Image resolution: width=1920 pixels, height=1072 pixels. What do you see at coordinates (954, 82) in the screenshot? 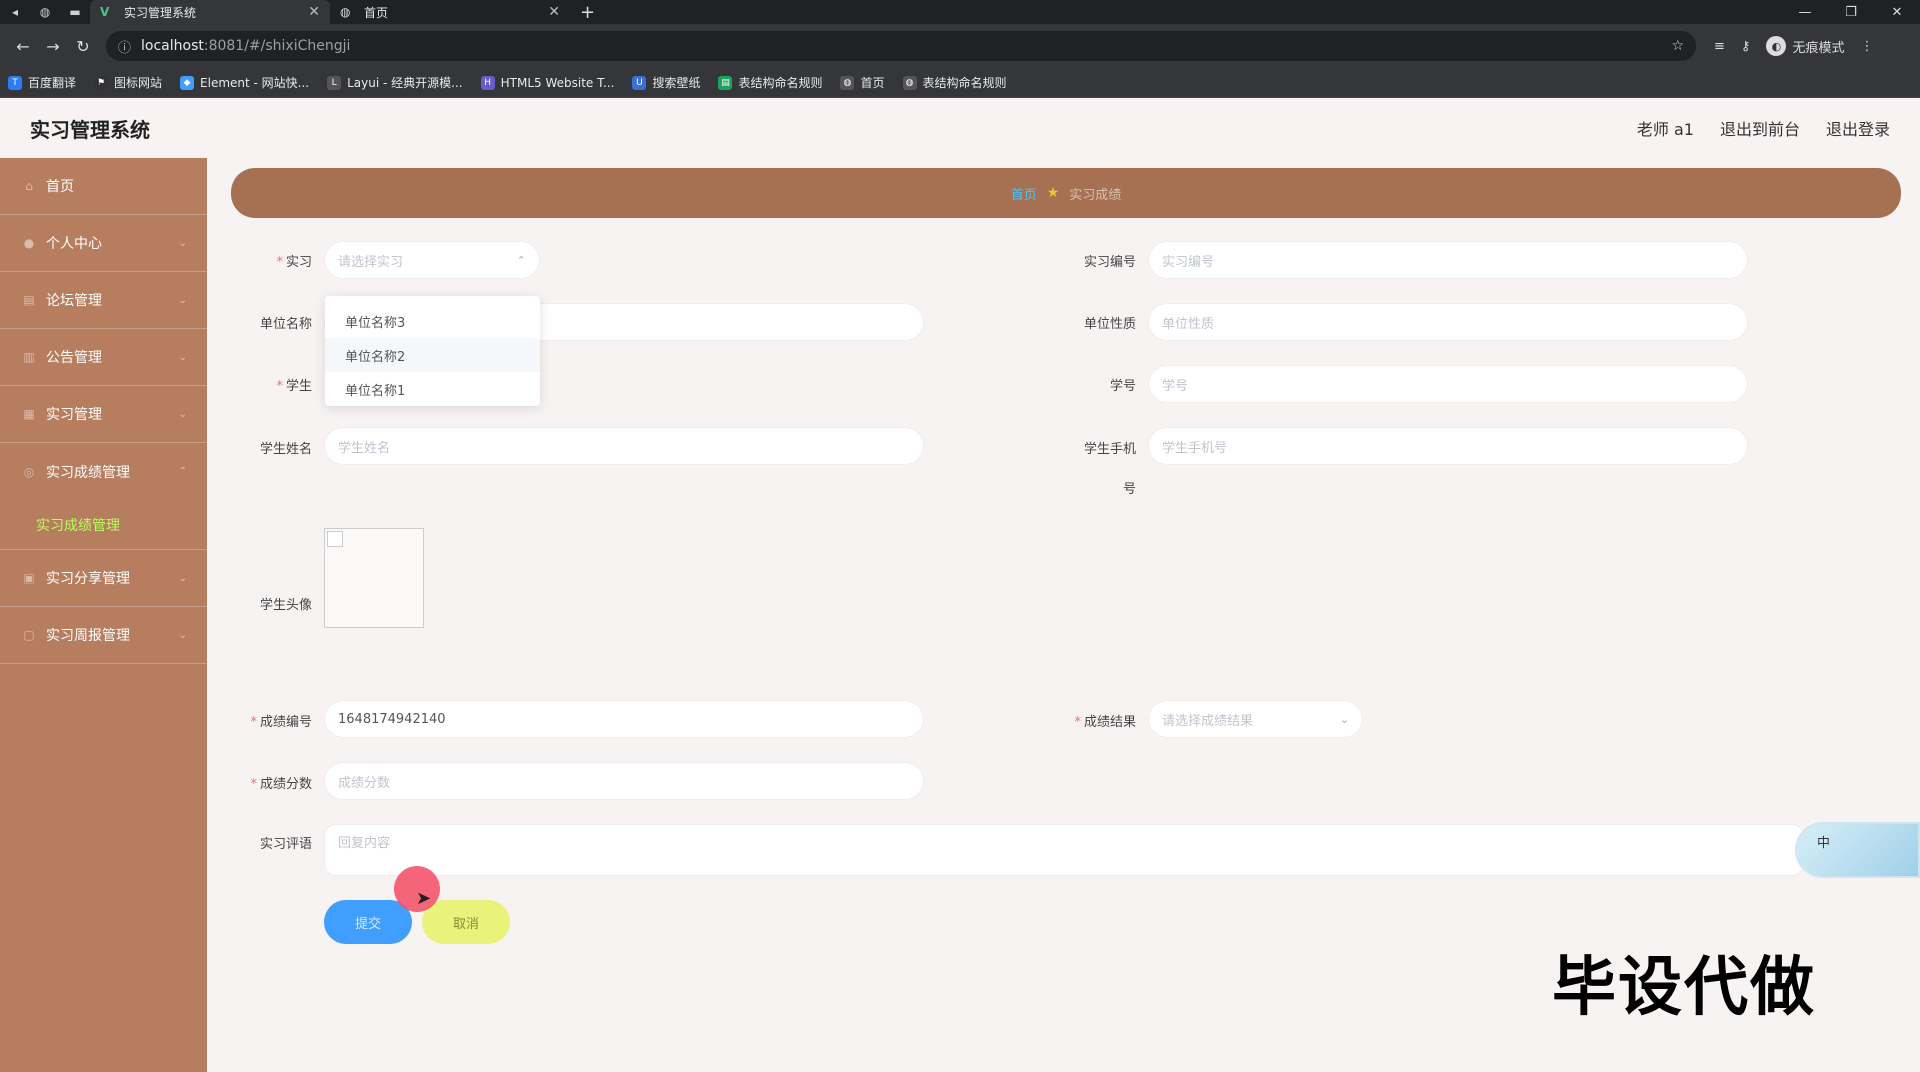
I see `bookmark-item: ◍ 表结构命名规则` at bounding box center [954, 82].